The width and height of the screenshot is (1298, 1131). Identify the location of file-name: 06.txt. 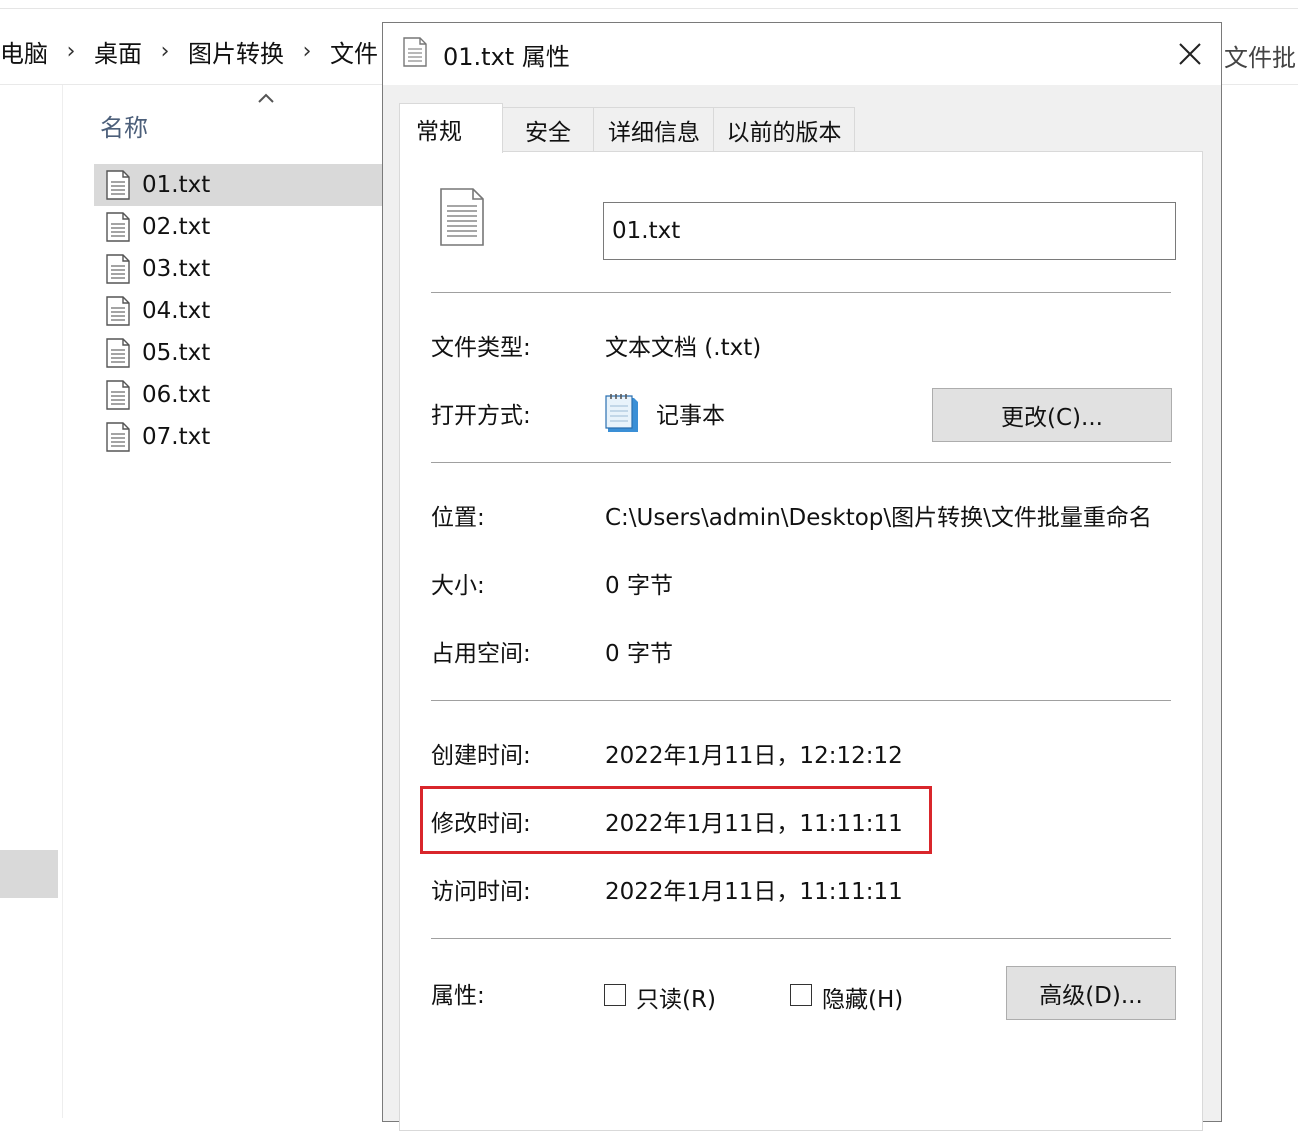
(176, 395).